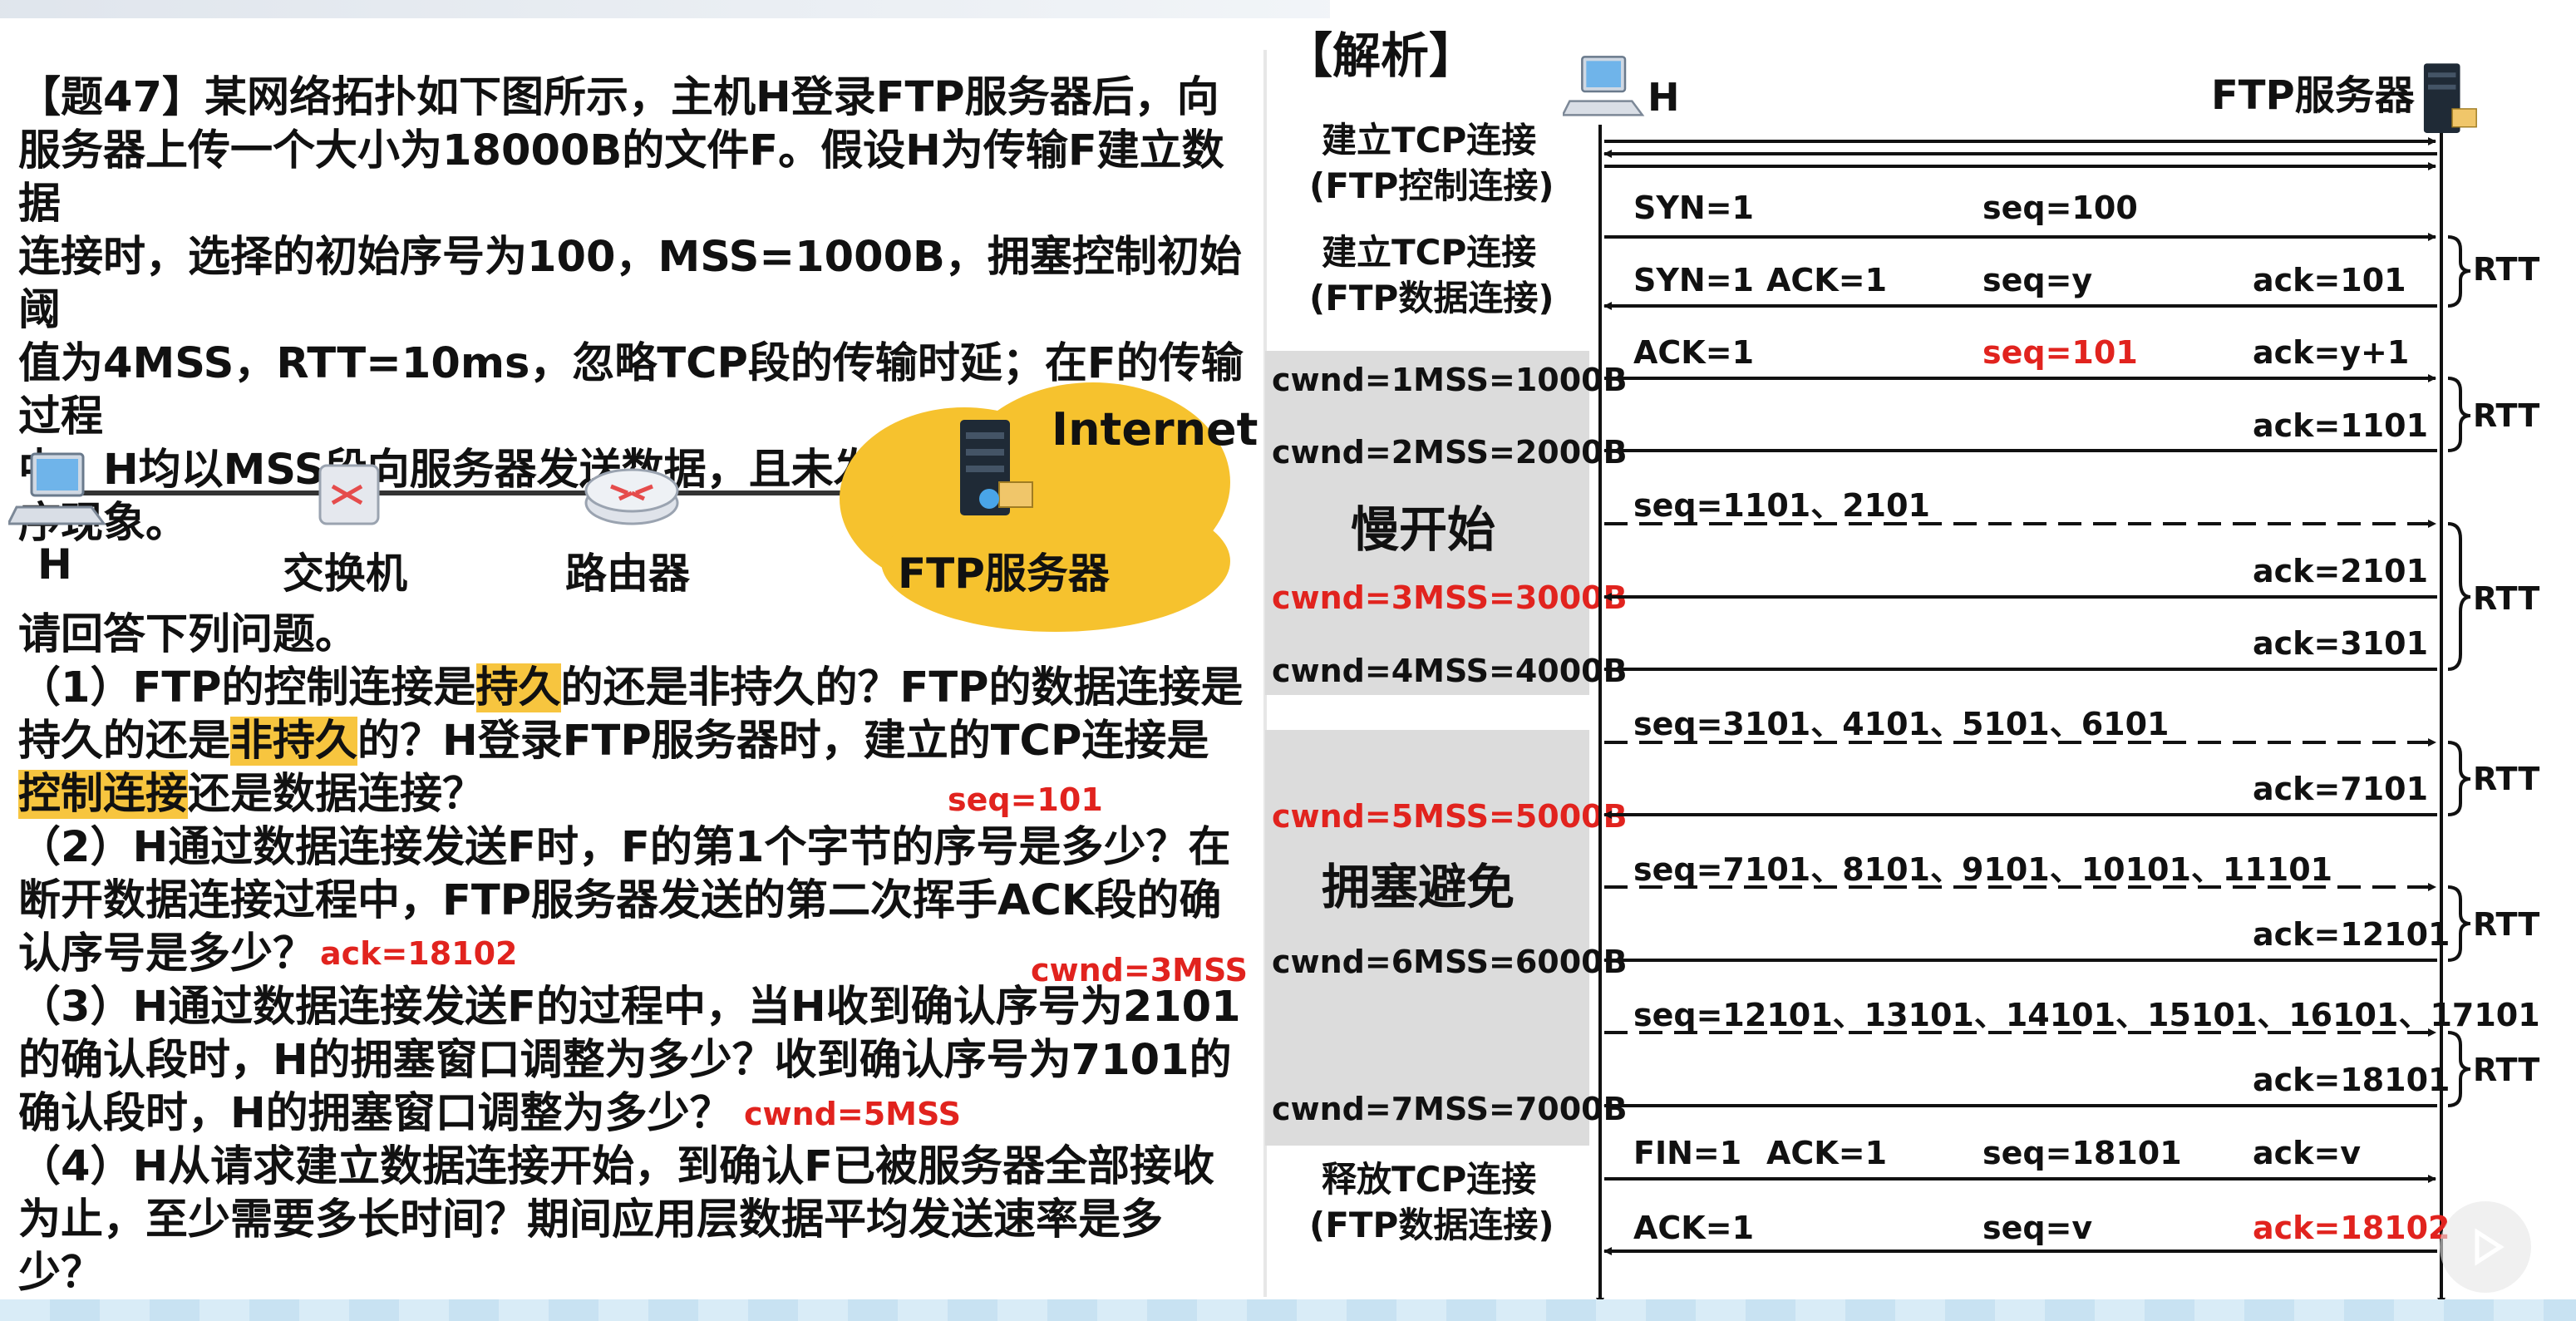 This screenshot has height=1321, width=2576. Describe the element at coordinates (1429, 140) in the screenshot. I see `ctrl-conn-label-1: 建立TCP连接` at that location.